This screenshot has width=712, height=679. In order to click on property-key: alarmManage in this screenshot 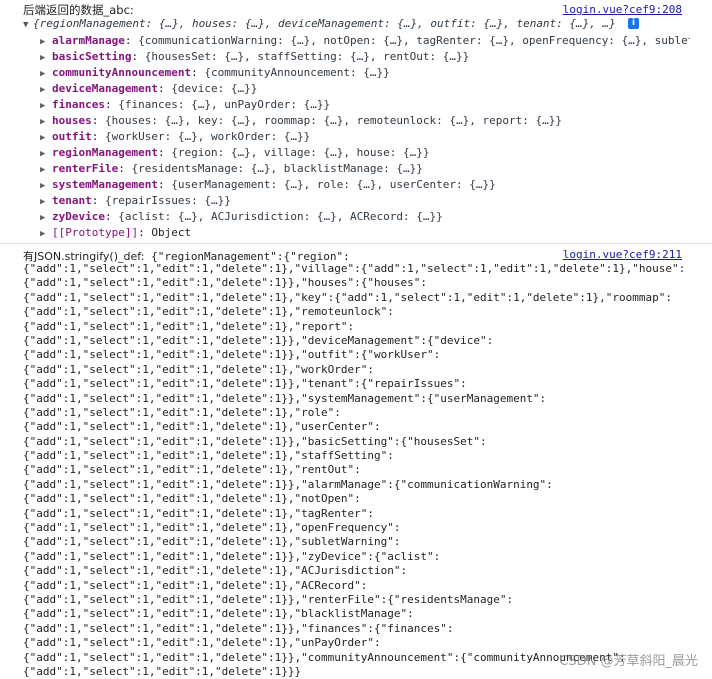, I will do `click(88, 40)`.